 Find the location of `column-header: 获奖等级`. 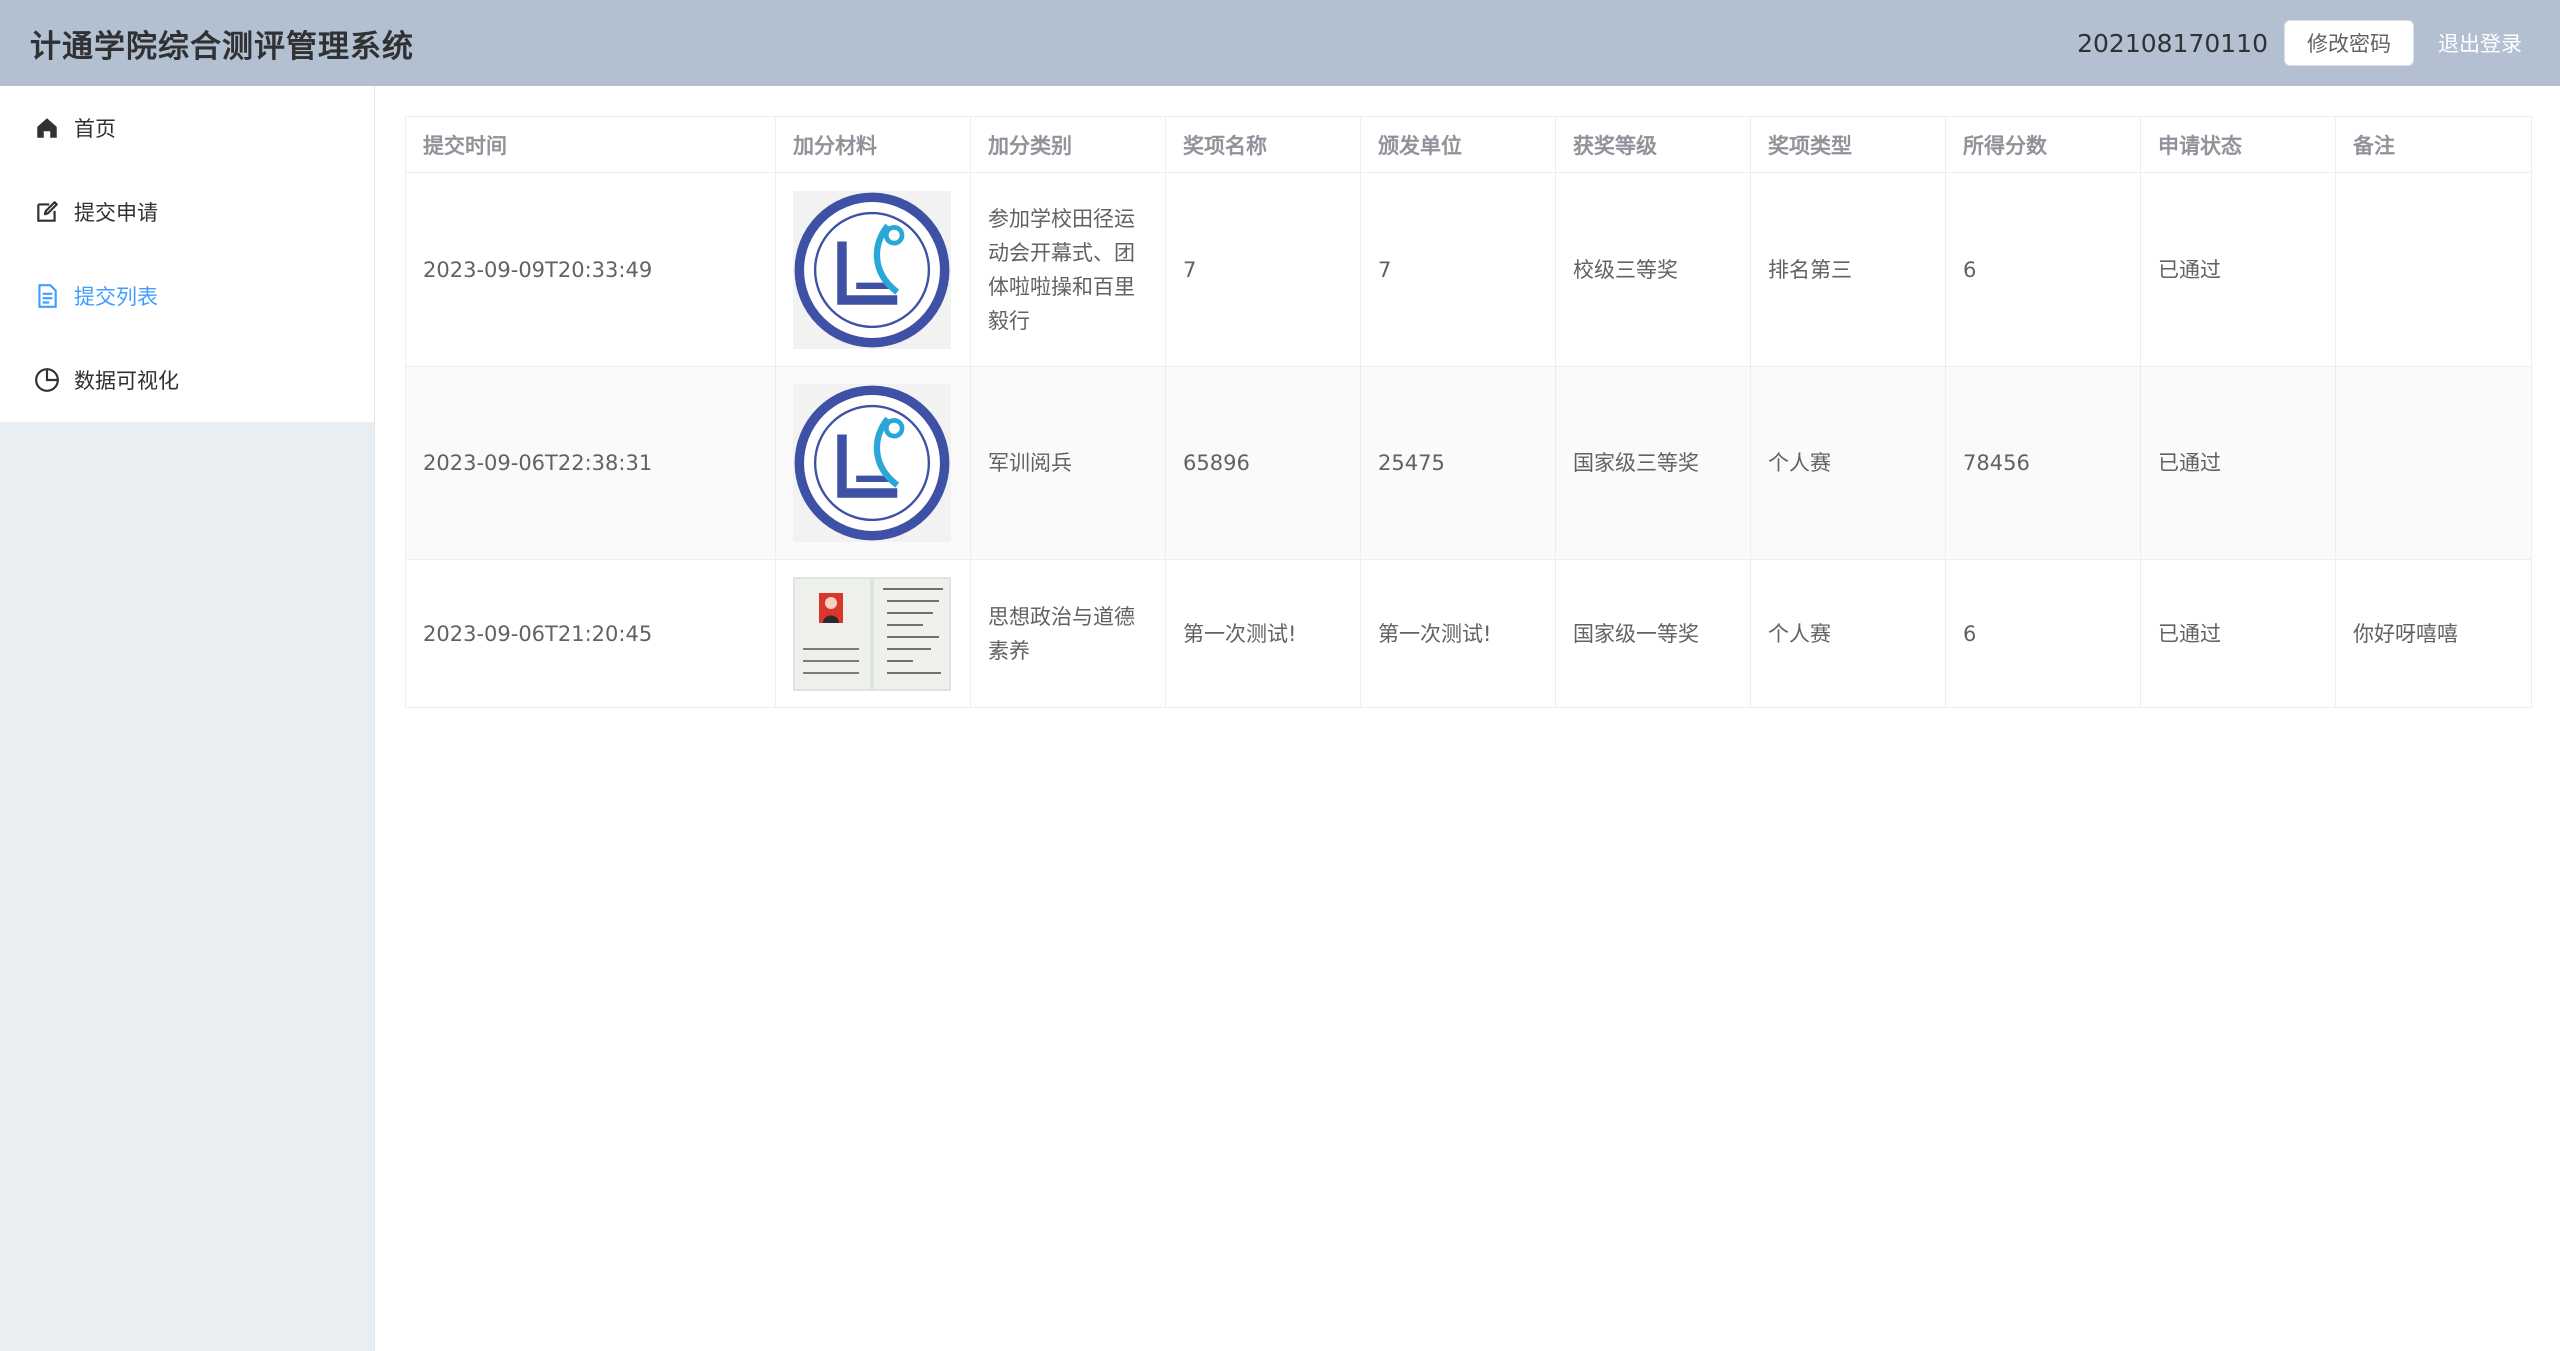

column-header: 获奖等级 is located at coordinates (1653, 144).